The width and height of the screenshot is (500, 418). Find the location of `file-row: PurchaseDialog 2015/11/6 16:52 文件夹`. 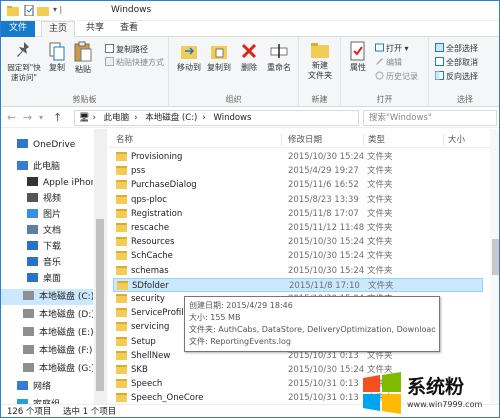

file-row: PurchaseDialog 2015/11/6 16:52 文件夹 is located at coordinates (298, 185).